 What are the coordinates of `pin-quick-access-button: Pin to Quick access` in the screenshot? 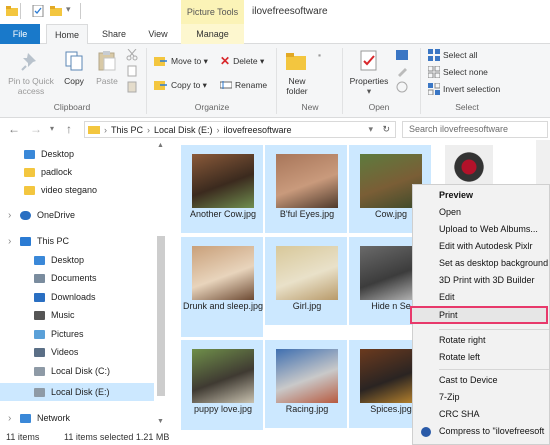 It's located at (31, 73).